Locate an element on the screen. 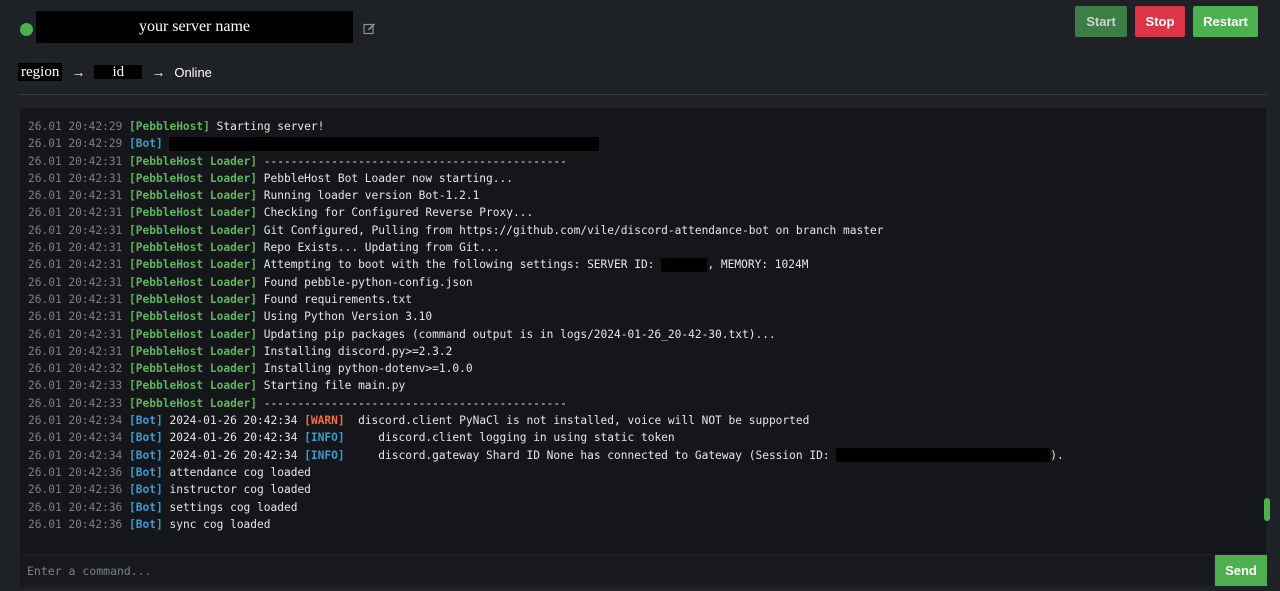 This screenshot has height=591, width=1280. send-button: Send is located at coordinates (1241, 570).